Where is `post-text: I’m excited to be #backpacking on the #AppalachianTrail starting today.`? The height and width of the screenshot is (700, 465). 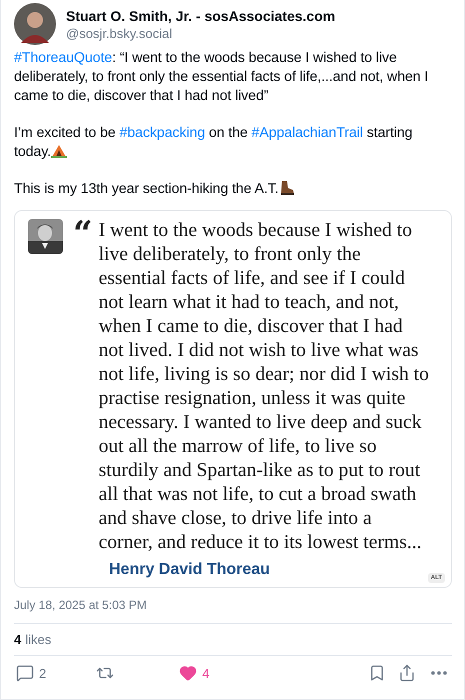 post-text: I’m excited to be #backpacking on the #AppalachianTrail starting today. is located at coordinates (214, 143).